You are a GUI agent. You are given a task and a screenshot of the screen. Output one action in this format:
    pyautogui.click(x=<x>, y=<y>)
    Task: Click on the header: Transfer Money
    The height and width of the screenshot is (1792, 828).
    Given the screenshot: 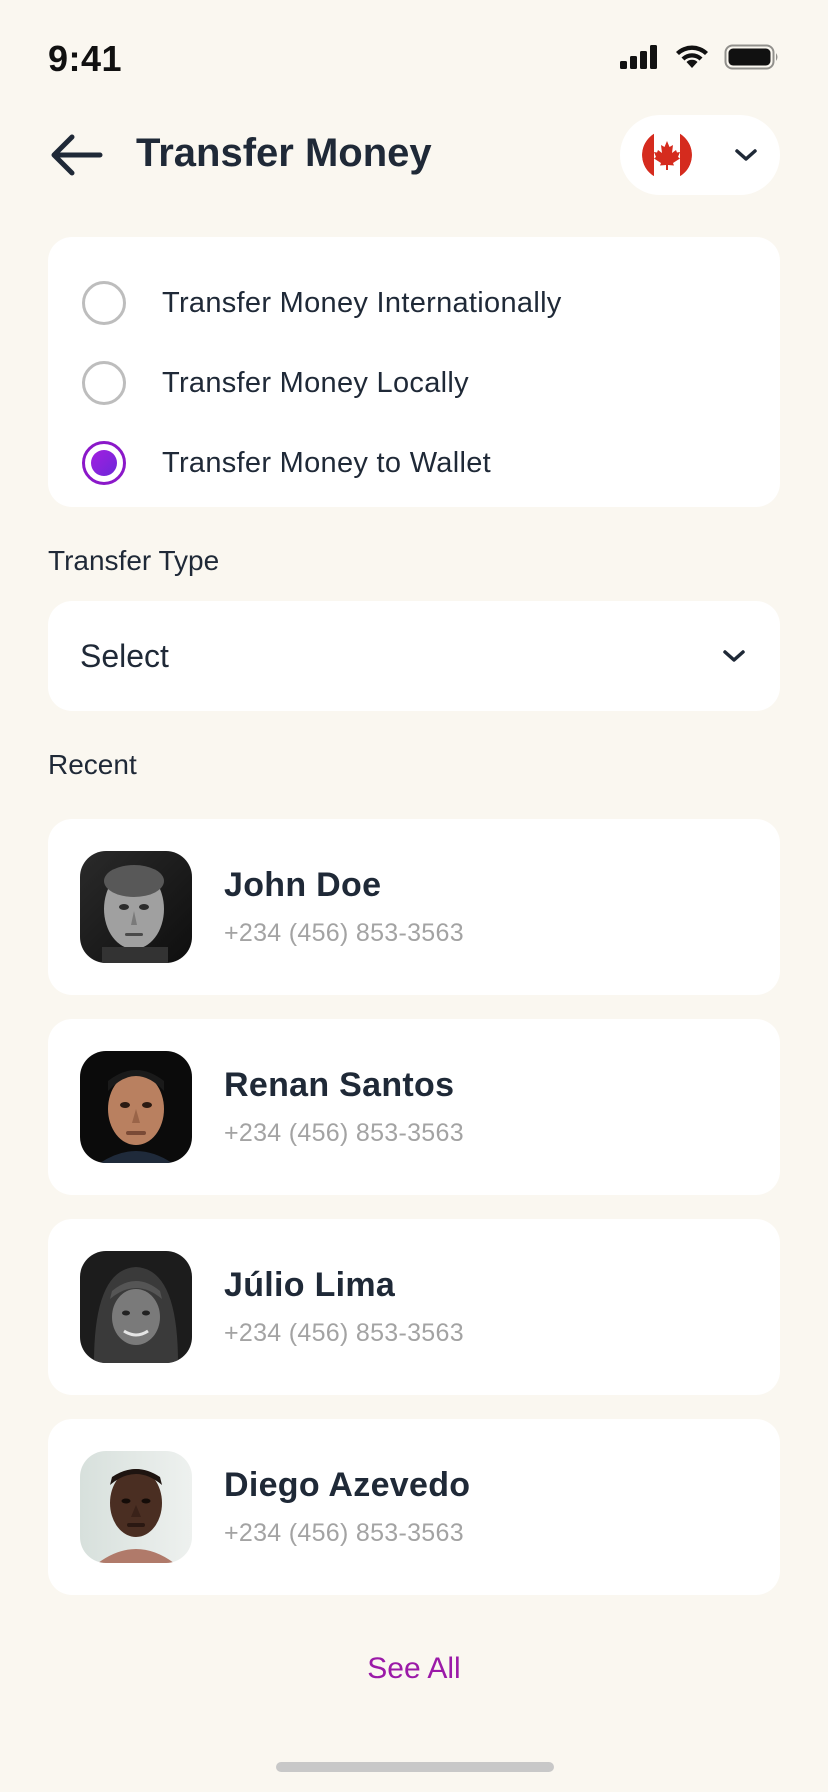 What is the action you would take?
    pyautogui.click(x=414, y=155)
    